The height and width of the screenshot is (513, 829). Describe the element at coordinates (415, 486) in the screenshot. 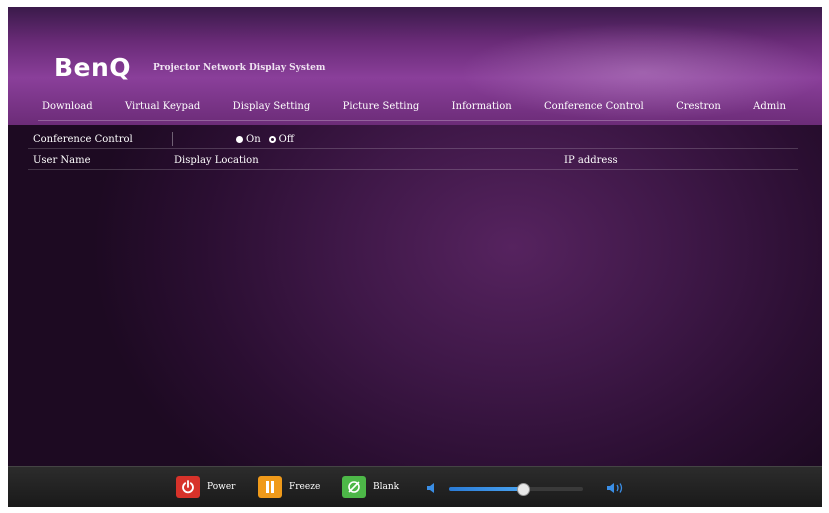

I see `control-bar: Power Freeze Blank` at that location.